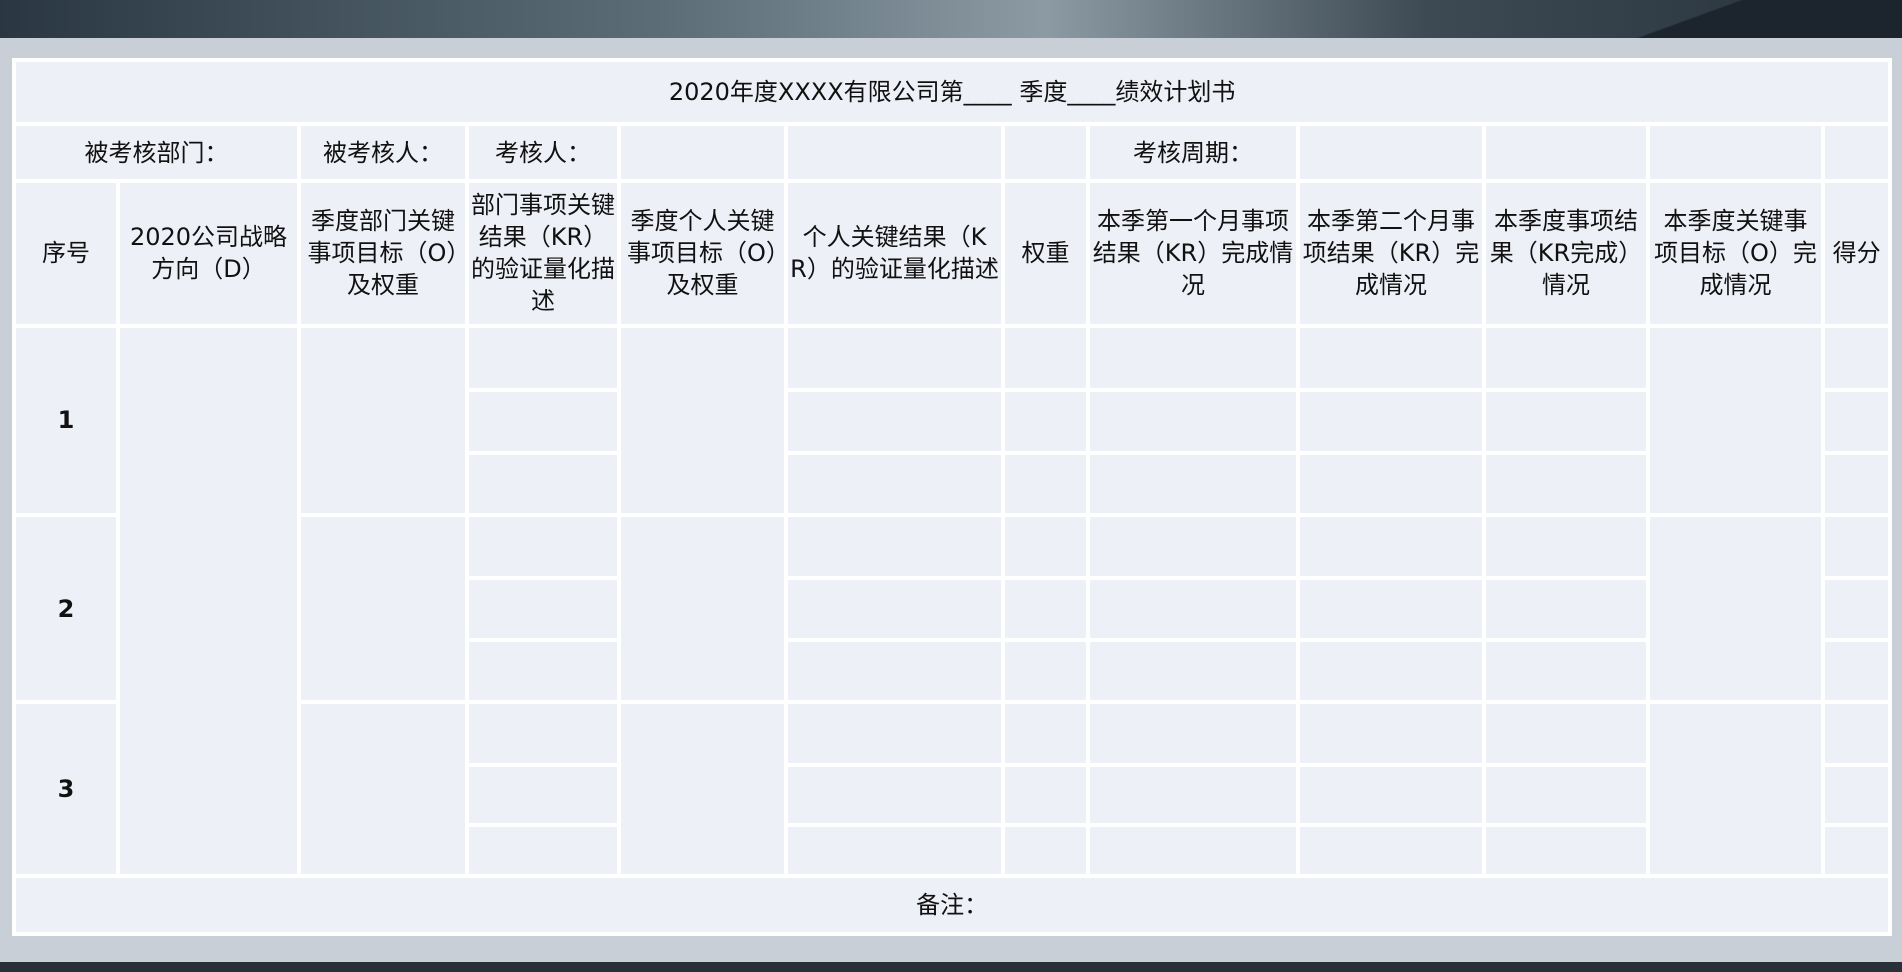 Image resolution: width=1902 pixels, height=972 pixels. Describe the element at coordinates (383, 253) in the screenshot. I see `header-dept-objective: 季度部门关键事项目标（O）及权重` at that location.